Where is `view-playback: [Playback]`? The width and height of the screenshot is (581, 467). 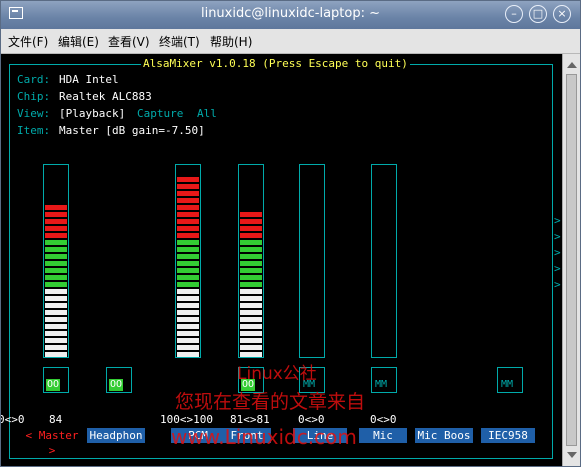
view-playback: [Playback] is located at coordinates (92, 113).